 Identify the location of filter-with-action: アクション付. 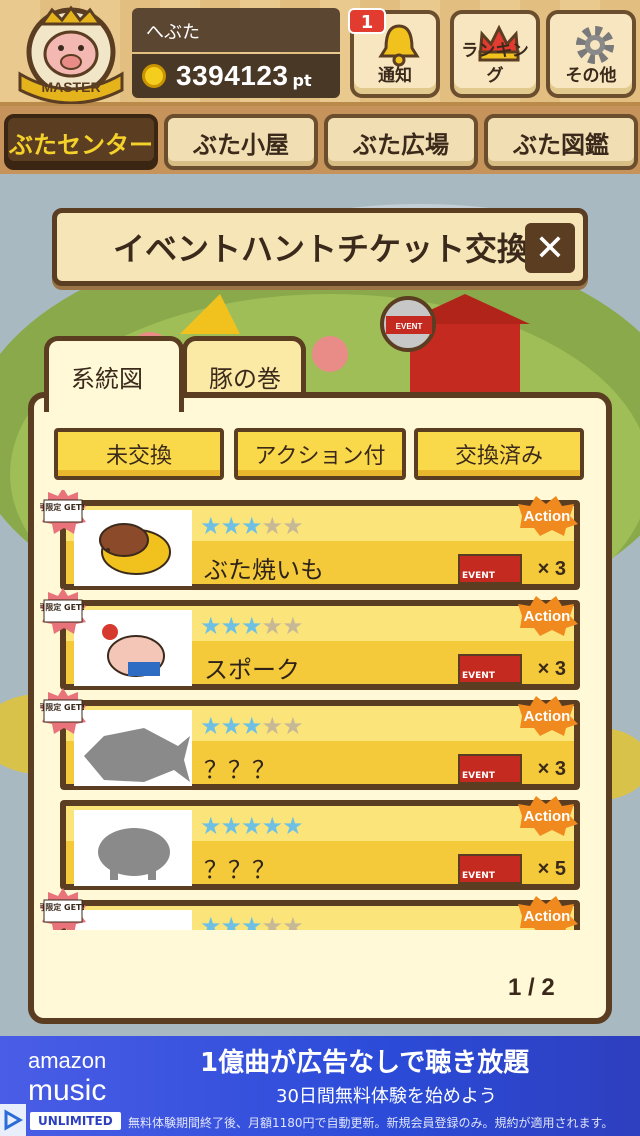
(320, 454).